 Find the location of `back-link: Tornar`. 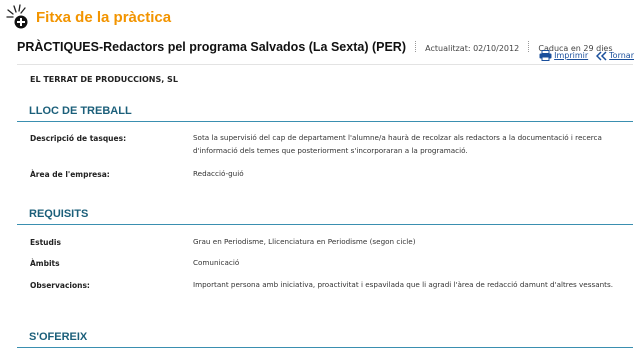

back-link: Tornar is located at coordinates (615, 55).